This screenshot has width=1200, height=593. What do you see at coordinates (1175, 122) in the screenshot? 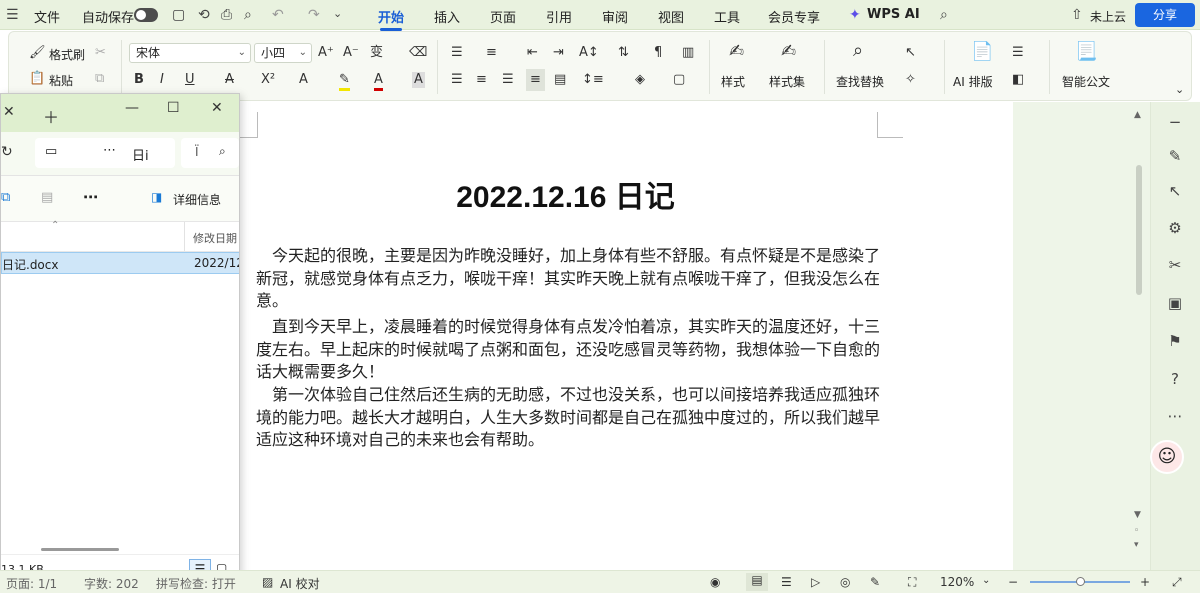
I see `minus-icon: −` at bounding box center [1175, 122].